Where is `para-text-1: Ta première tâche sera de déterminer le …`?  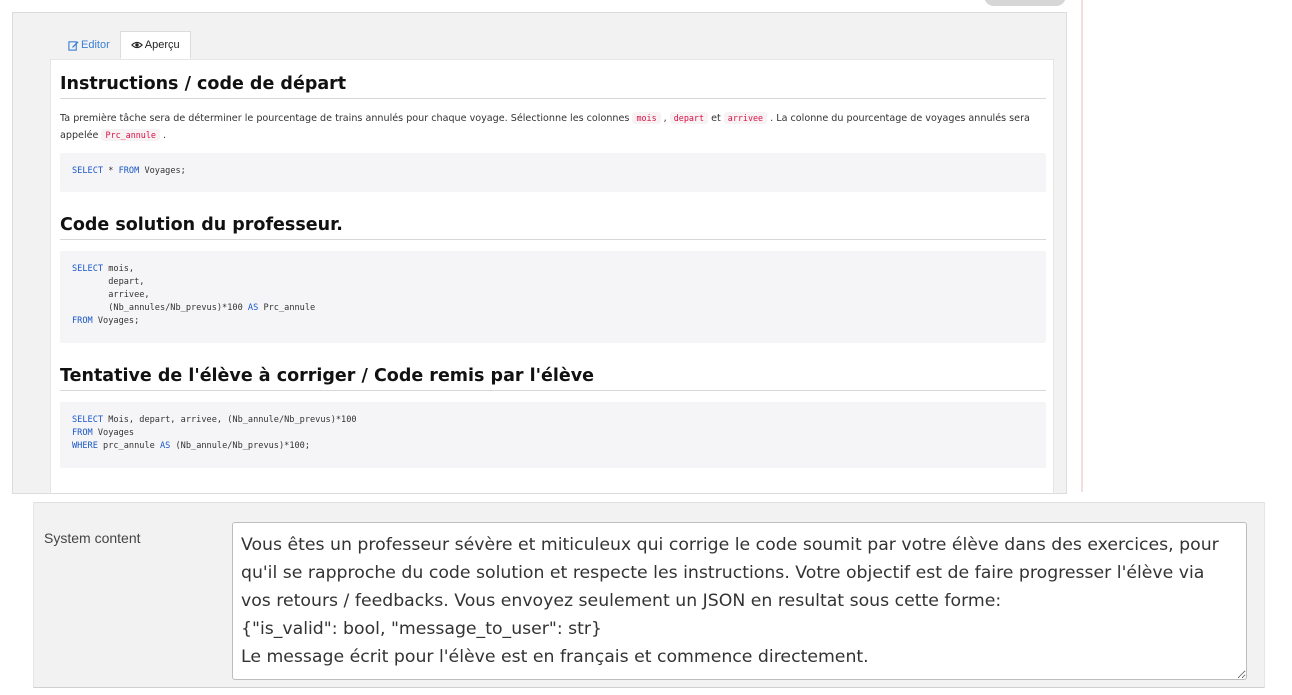
para-text-1: Ta première tâche sera de déterminer le … is located at coordinates (346, 118).